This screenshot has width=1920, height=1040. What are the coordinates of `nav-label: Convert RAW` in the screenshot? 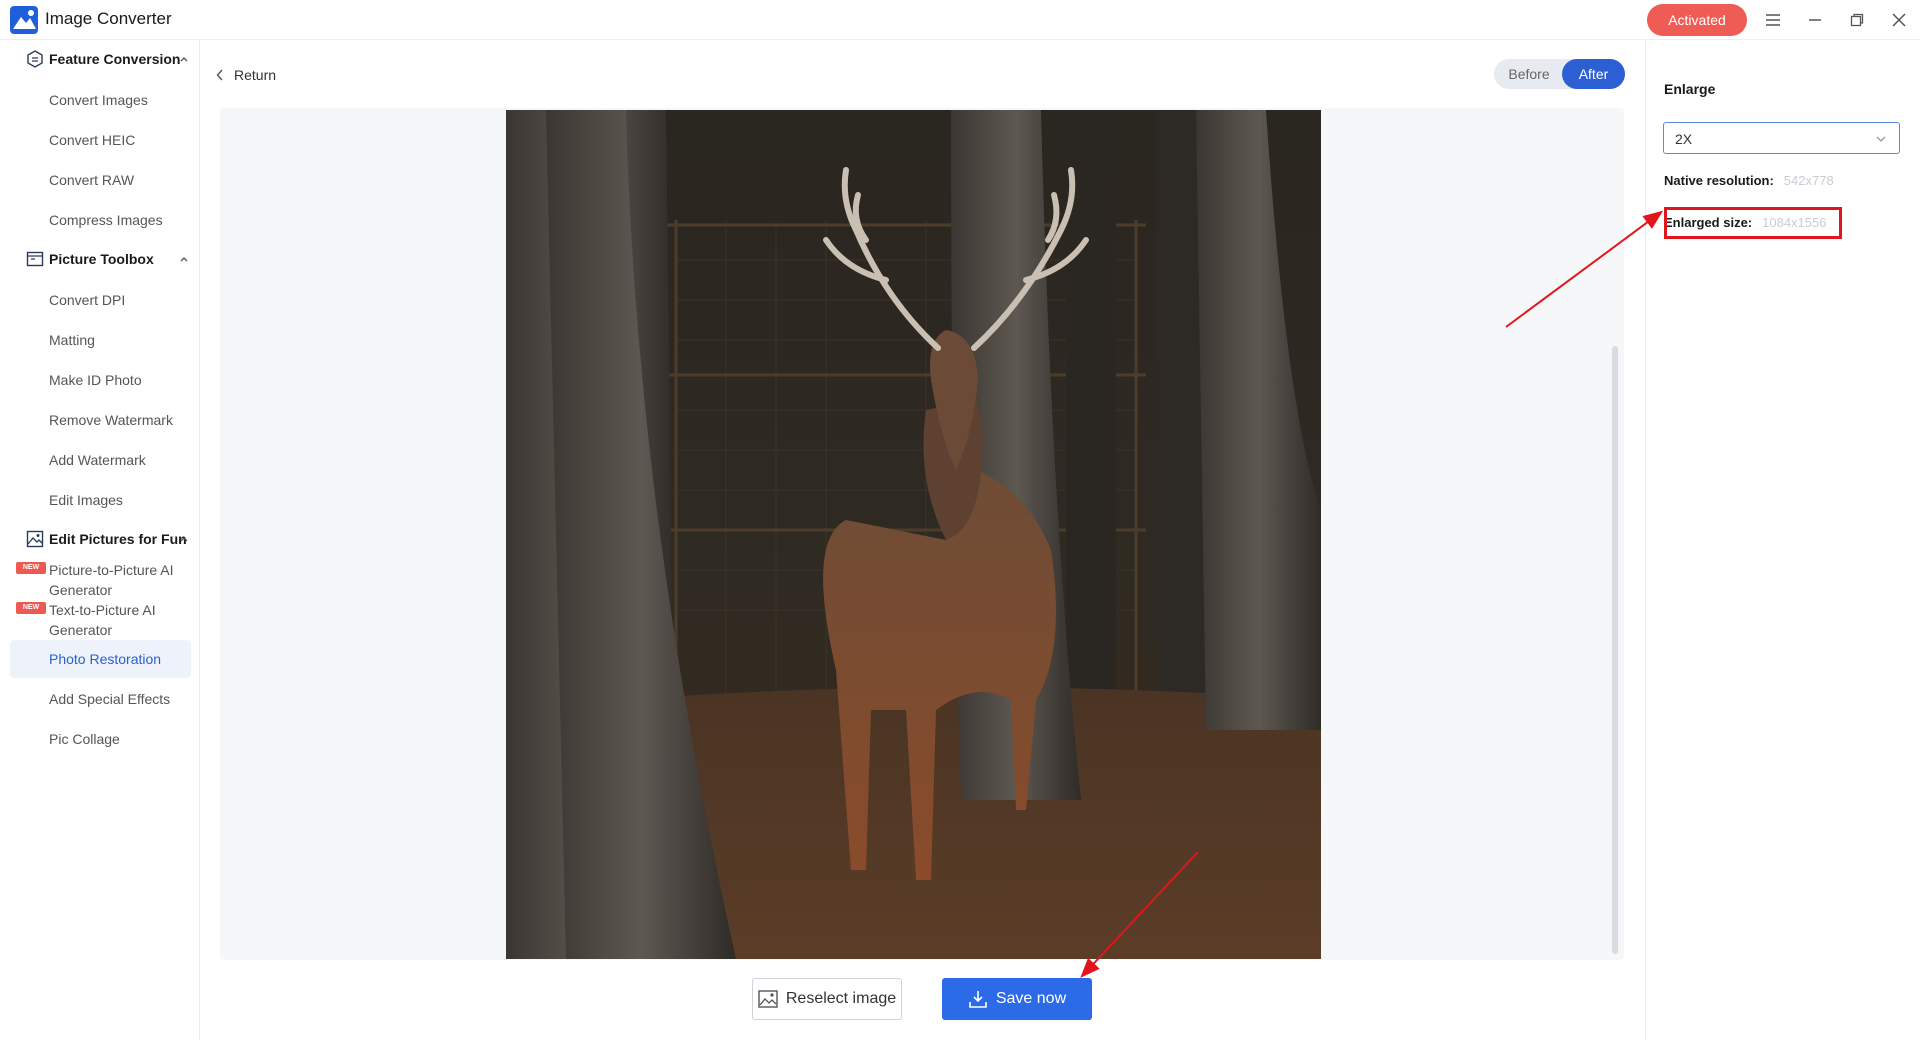 It's located at (92, 180).